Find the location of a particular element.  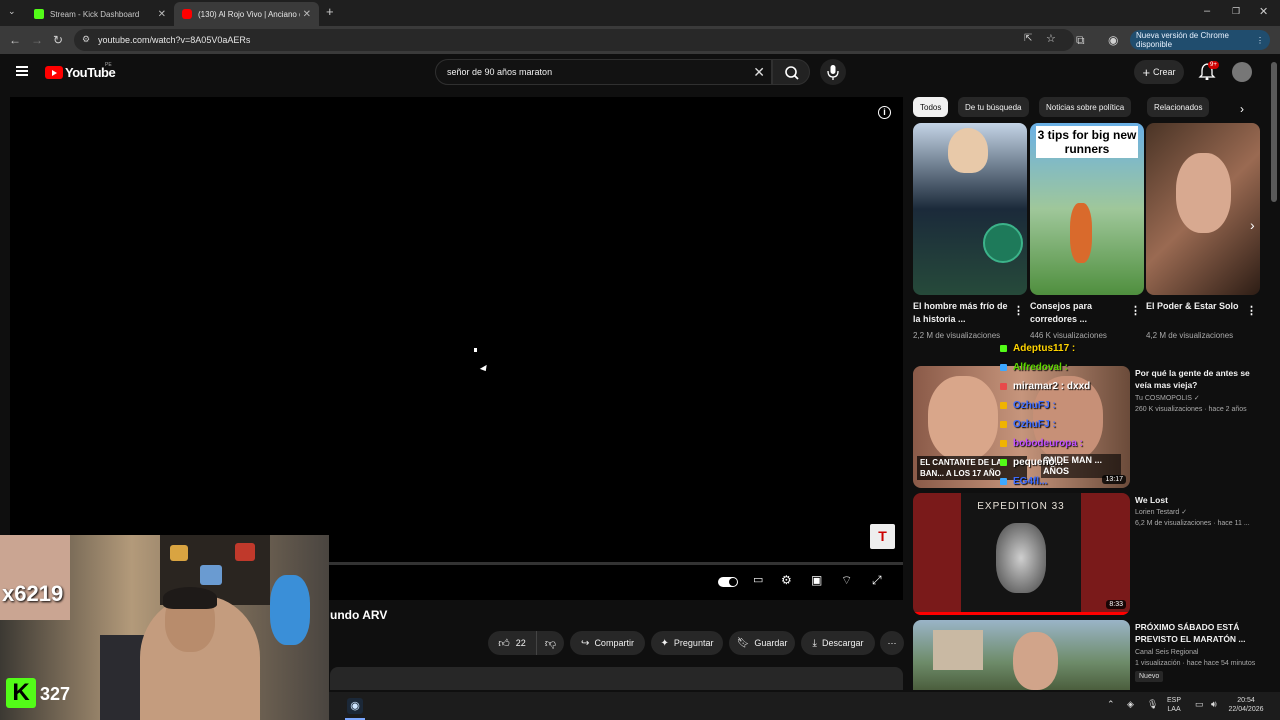

related-channel: Lorien Testard ✓ is located at coordinates (1202, 512).